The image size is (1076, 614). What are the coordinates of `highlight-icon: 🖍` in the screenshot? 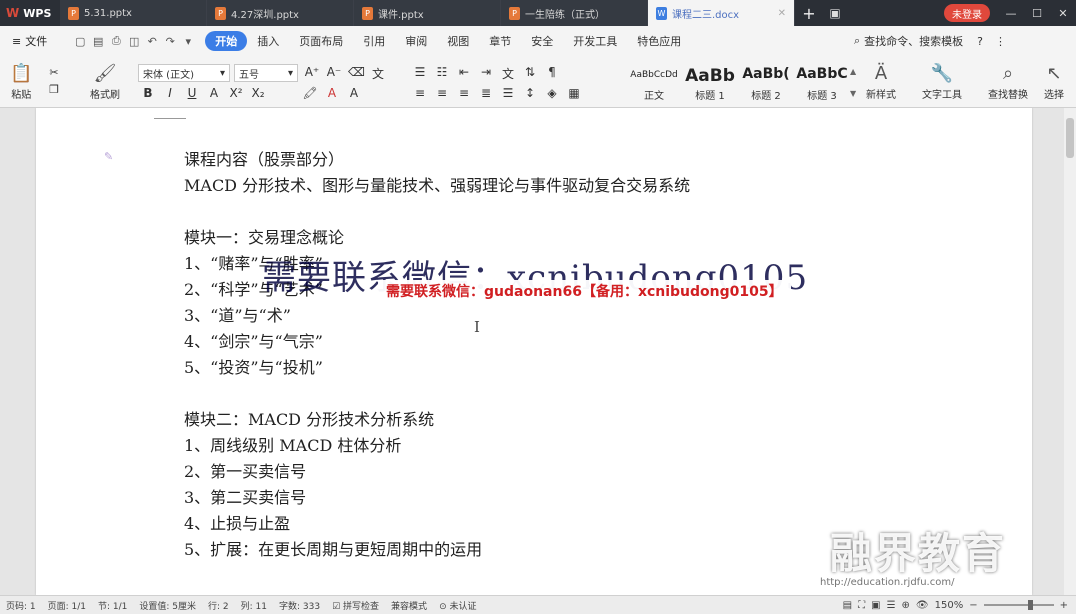 It's located at (310, 93).